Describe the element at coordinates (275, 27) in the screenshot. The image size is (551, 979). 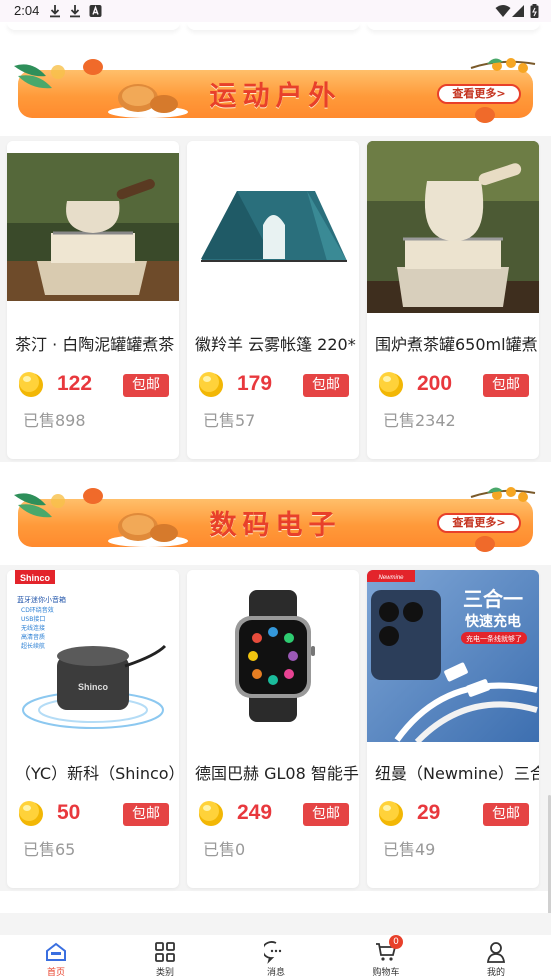
I see `previous-cards-edge` at that location.